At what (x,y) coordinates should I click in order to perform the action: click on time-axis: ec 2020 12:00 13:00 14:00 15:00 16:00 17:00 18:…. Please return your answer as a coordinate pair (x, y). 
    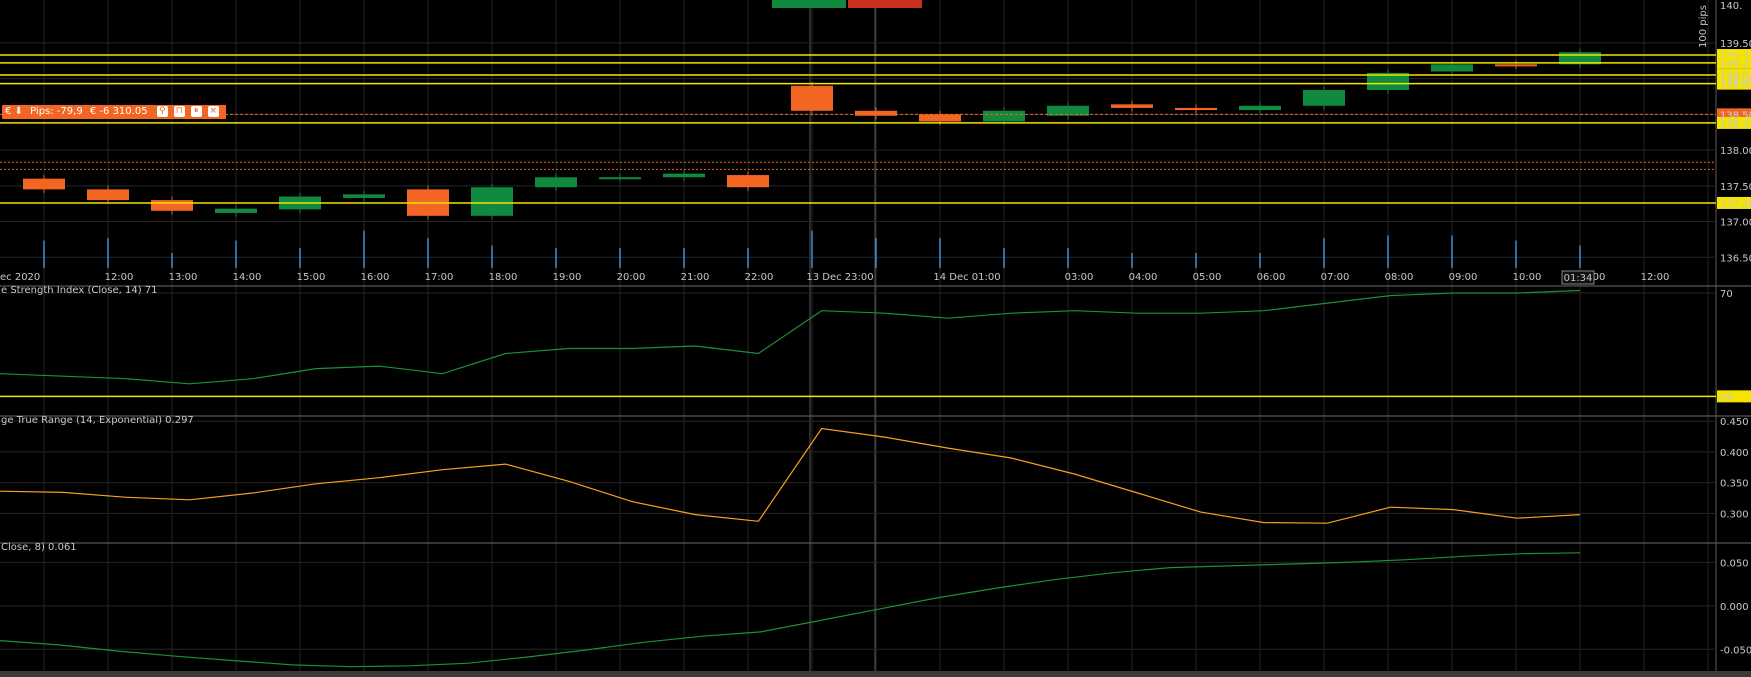
    Looking at the image, I should click on (835, 277).